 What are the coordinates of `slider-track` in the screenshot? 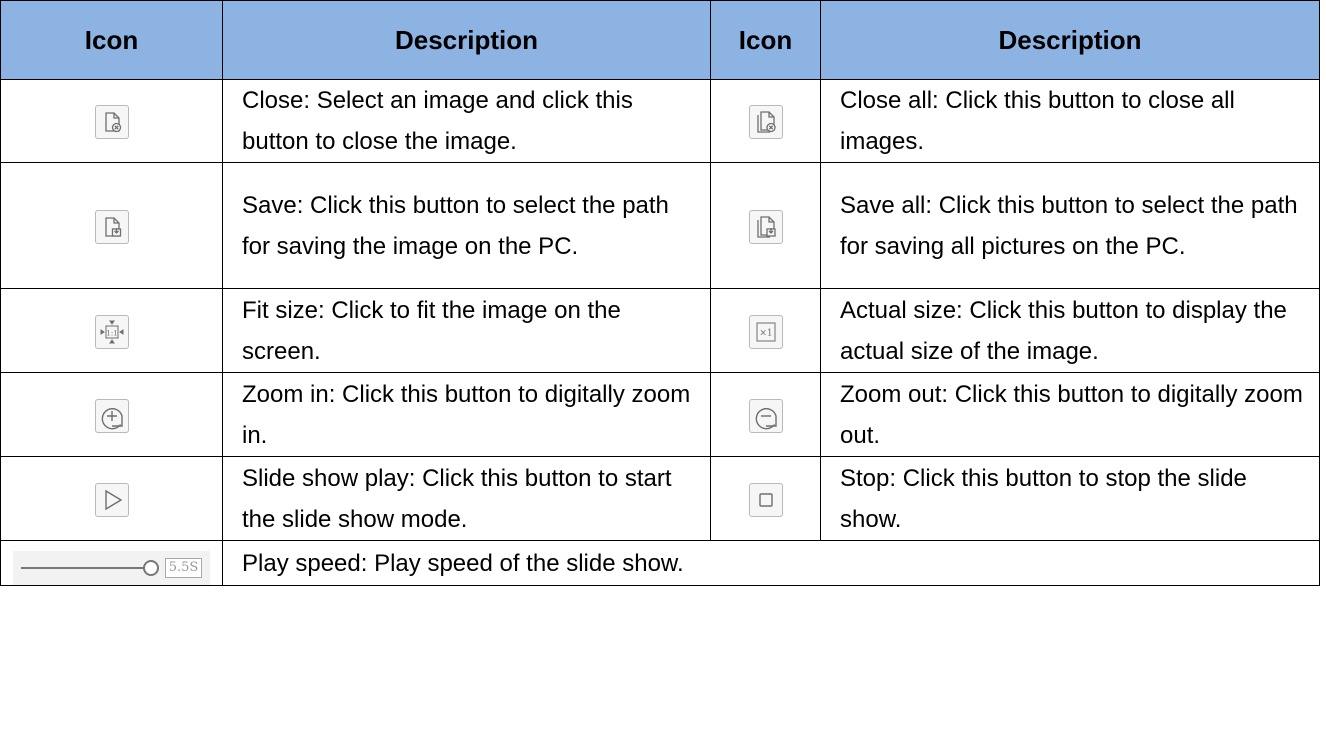 It's located at (89, 568).